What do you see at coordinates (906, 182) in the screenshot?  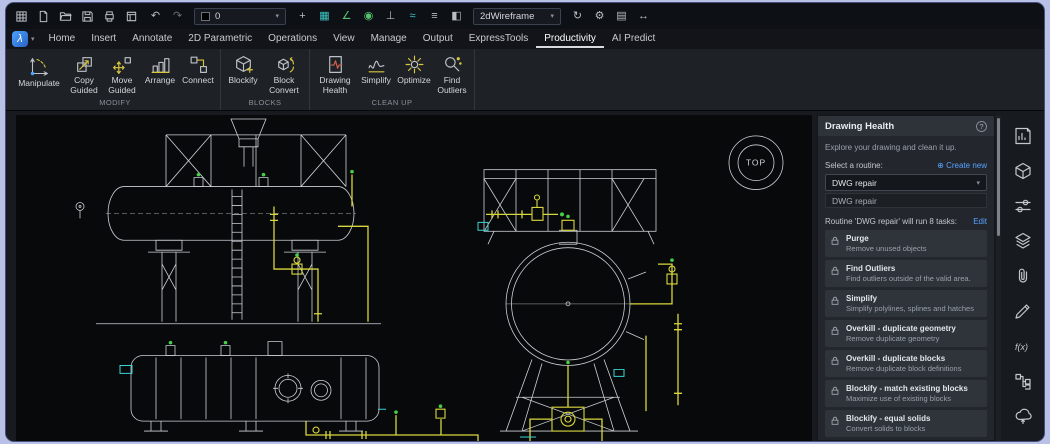 I see `routine-select: DWG repair ▾` at bounding box center [906, 182].